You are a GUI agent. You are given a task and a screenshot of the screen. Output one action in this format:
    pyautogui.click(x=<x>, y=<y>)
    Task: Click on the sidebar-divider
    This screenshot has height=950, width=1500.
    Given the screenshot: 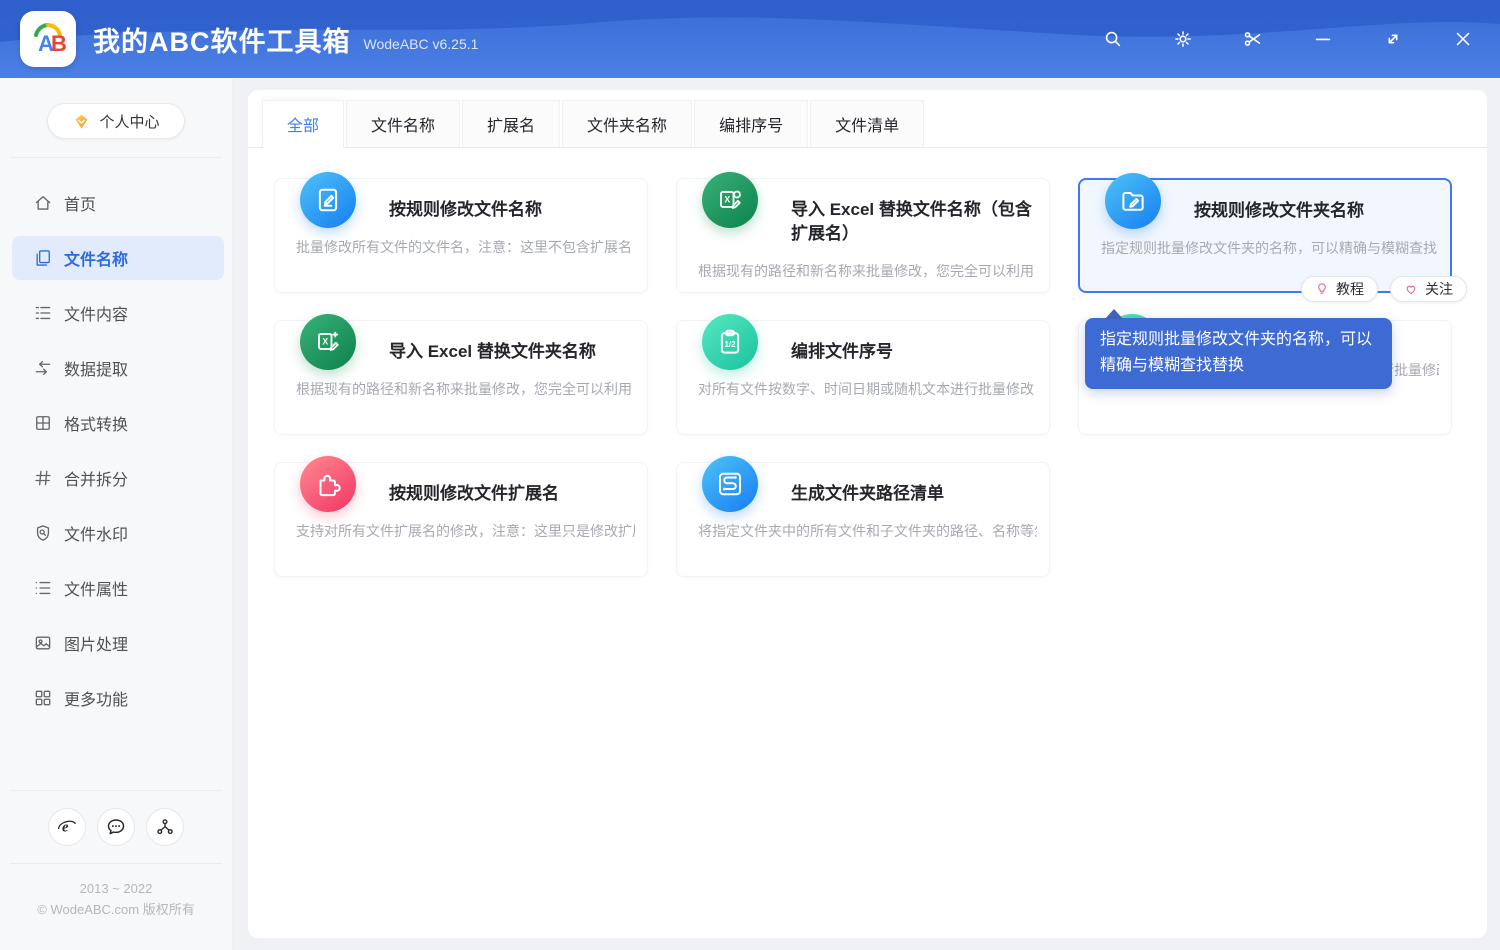 What is the action you would take?
    pyautogui.click(x=116, y=157)
    